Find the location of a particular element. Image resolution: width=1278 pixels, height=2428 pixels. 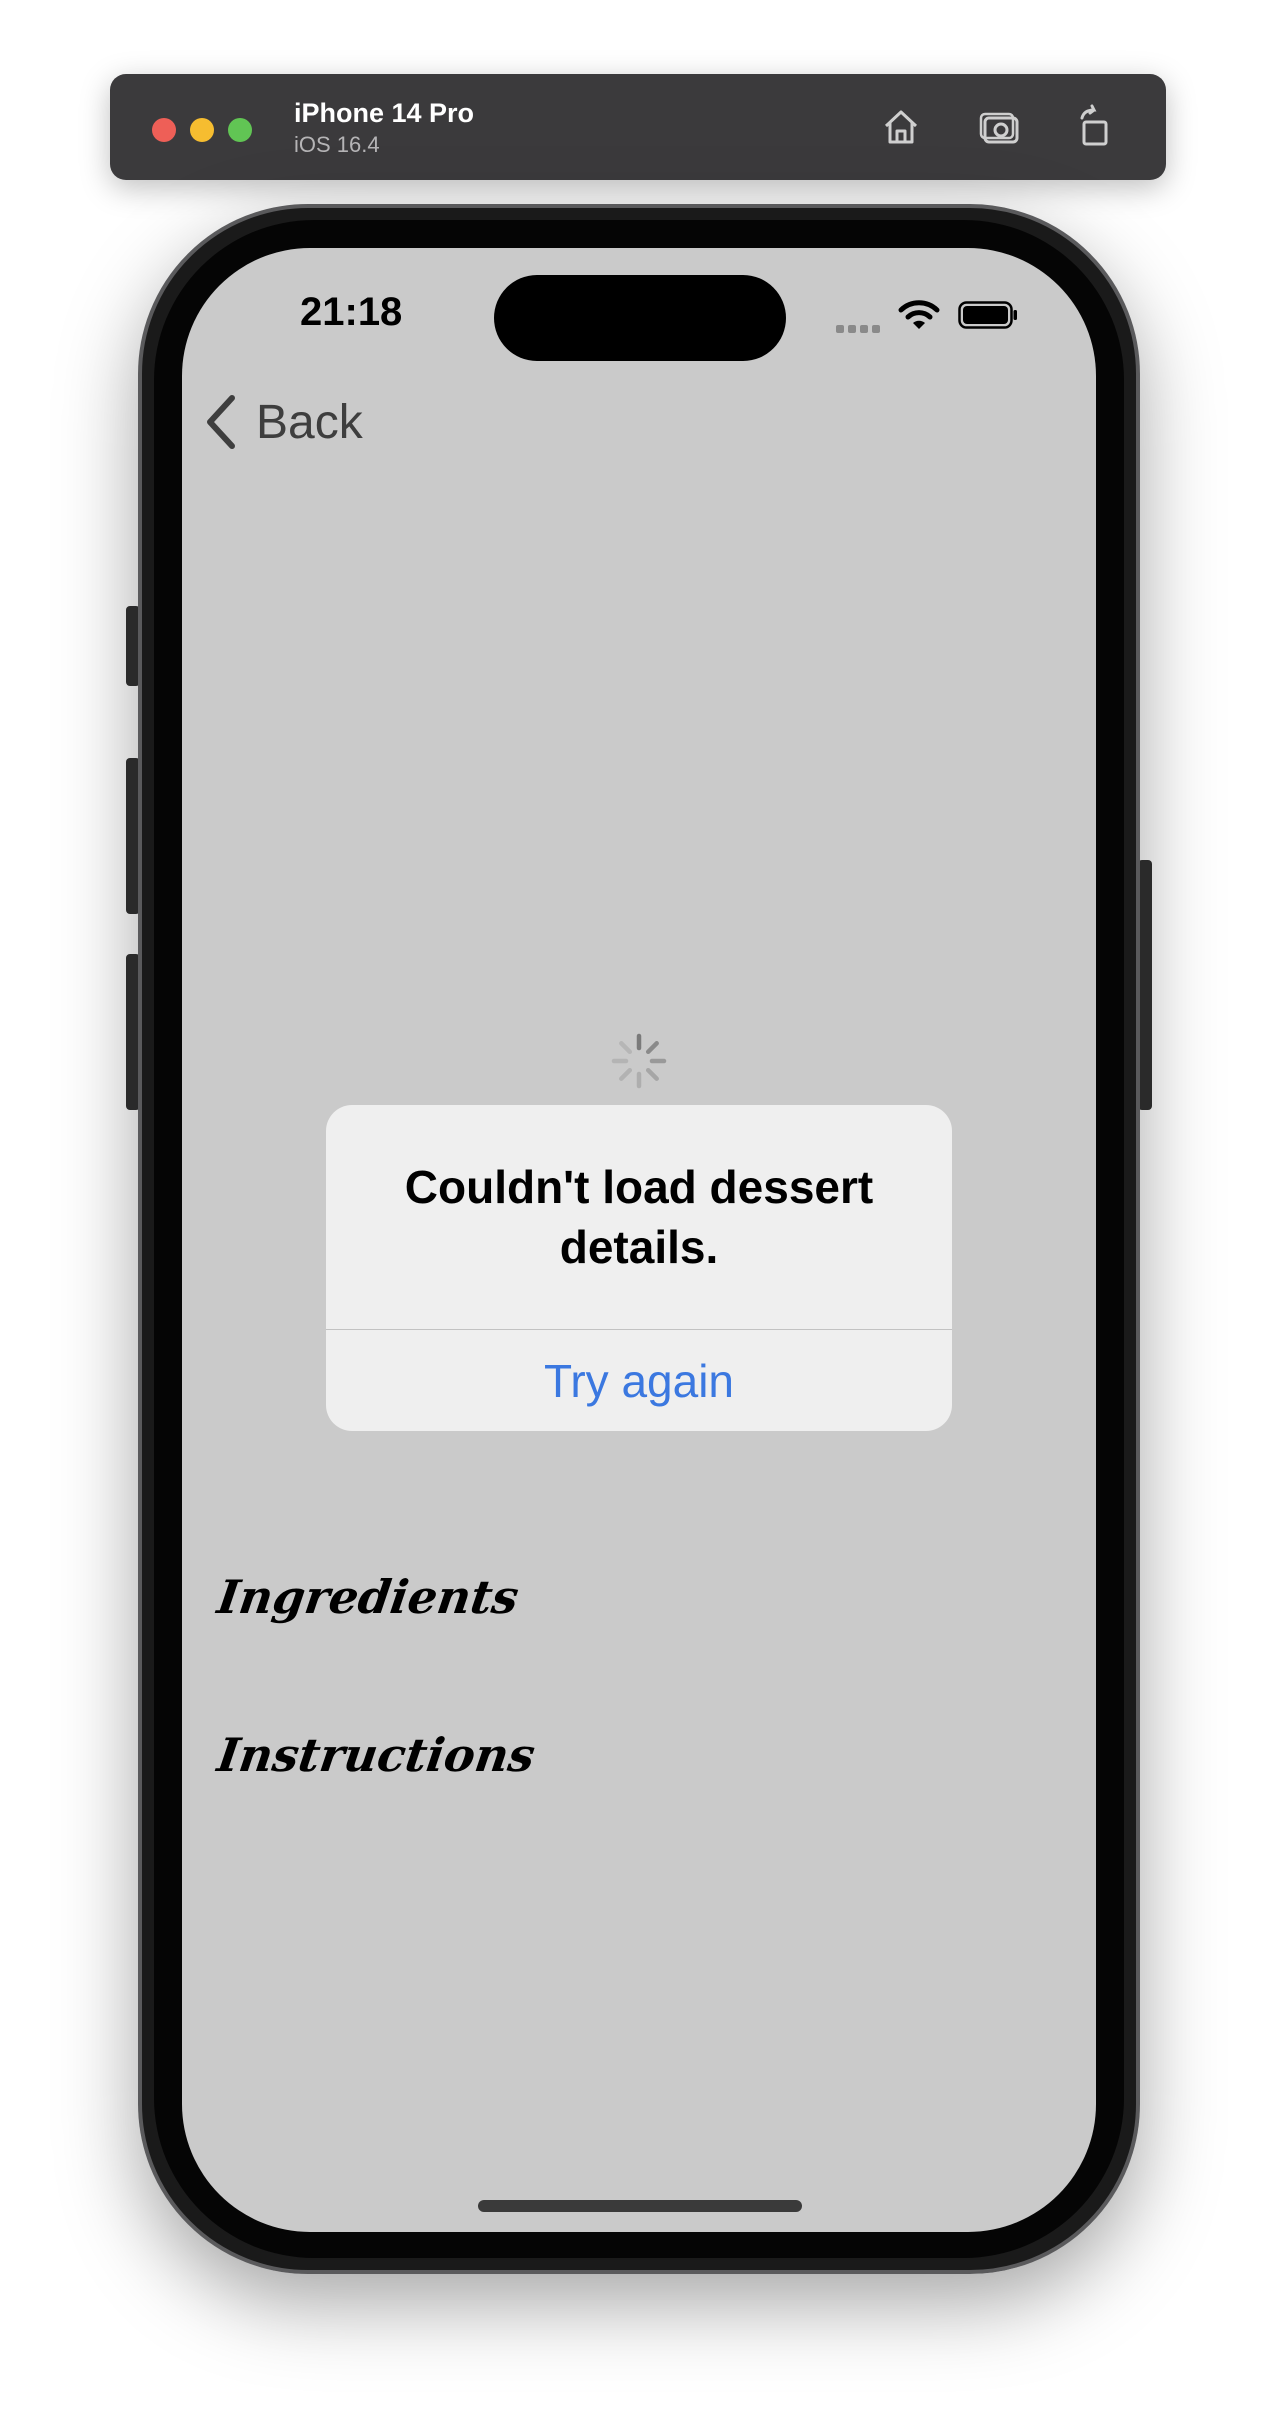

cellular-signal-icon is located at coordinates (860, 329).